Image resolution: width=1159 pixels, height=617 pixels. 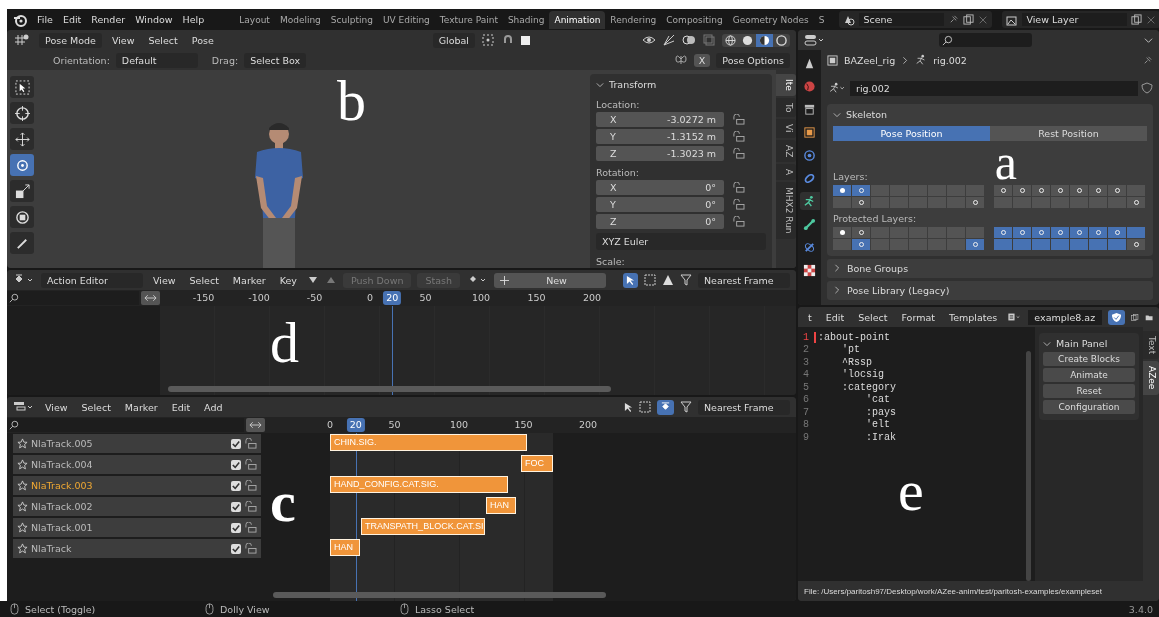 What do you see at coordinates (137, 485) in the screenshot?
I see `track-row: NlaTrack.003` at bounding box center [137, 485].